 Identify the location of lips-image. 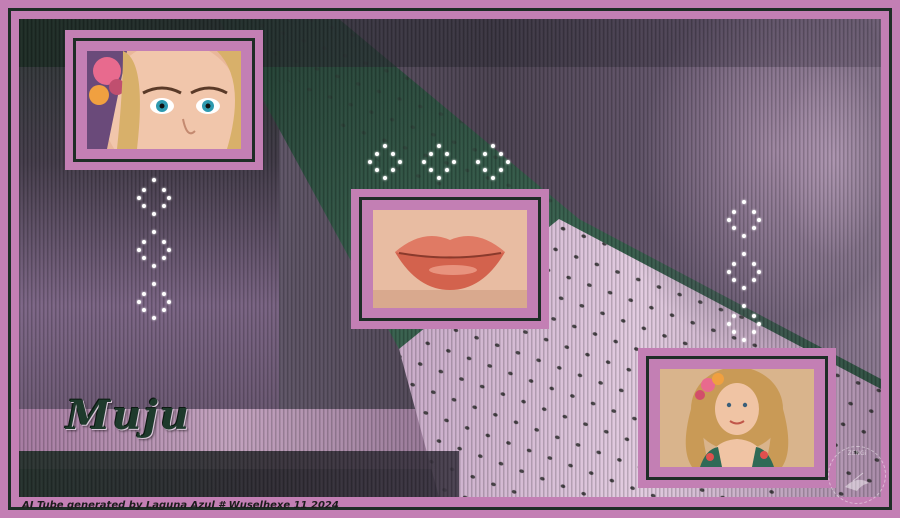
(450, 259).